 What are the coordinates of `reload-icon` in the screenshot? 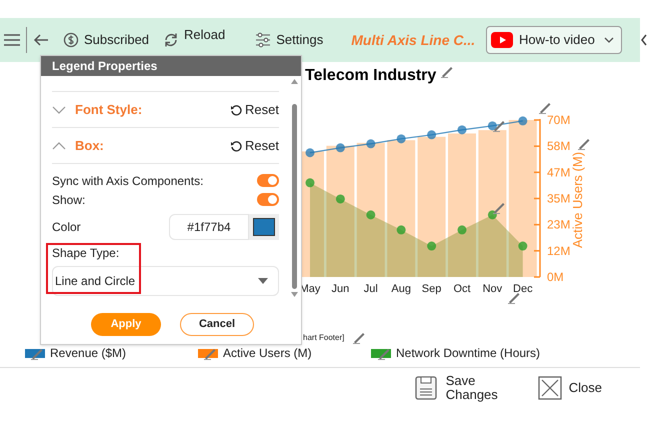 It's located at (171, 40).